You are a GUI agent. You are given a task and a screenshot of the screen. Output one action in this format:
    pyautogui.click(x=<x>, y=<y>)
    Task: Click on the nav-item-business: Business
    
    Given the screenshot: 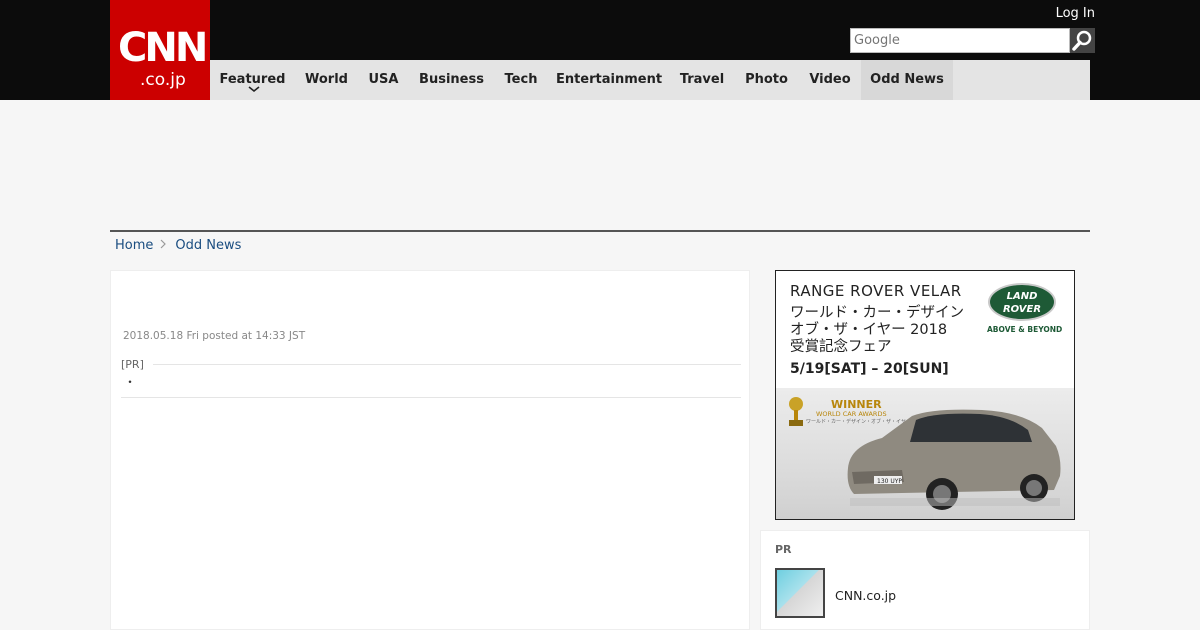 What is the action you would take?
    pyautogui.click(x=451, y=80)
    